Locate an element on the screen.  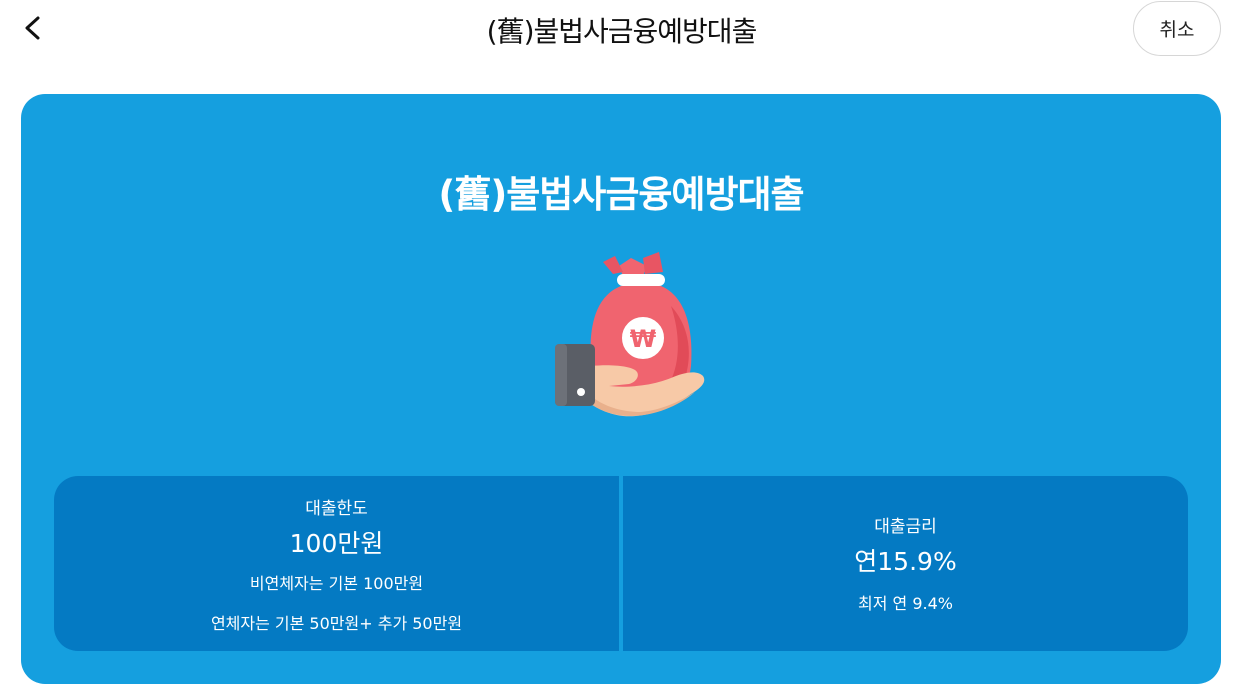
loan-limit-note-nondelinquent: 비연체자는 기본 100만원 is located at coordinates (336, 583).